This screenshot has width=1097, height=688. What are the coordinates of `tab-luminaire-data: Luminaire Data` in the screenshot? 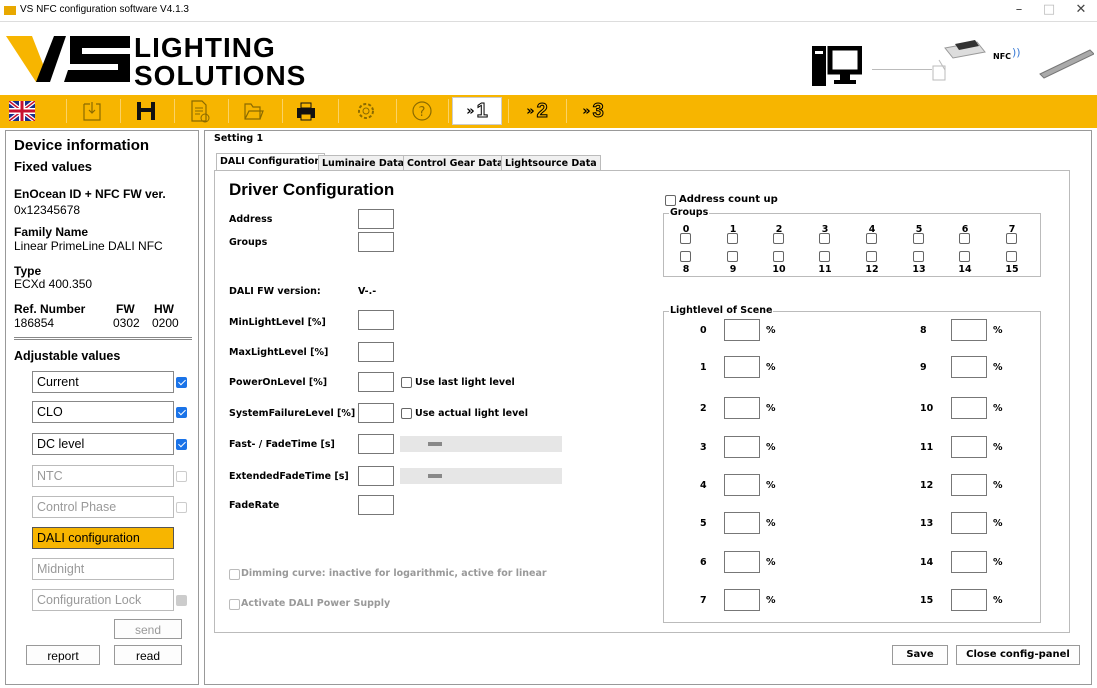 It's located at (363, 163).